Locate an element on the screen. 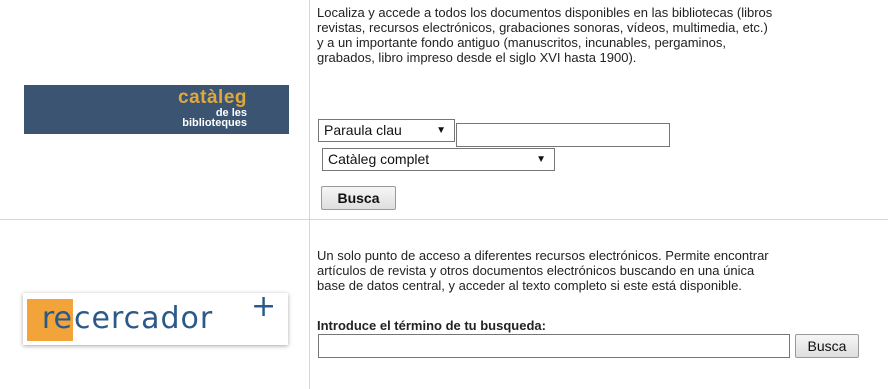 The width and height of the screenshot is (888, 389). logo-subtitle-2: biblioteques is located at coordinates (214, 123).